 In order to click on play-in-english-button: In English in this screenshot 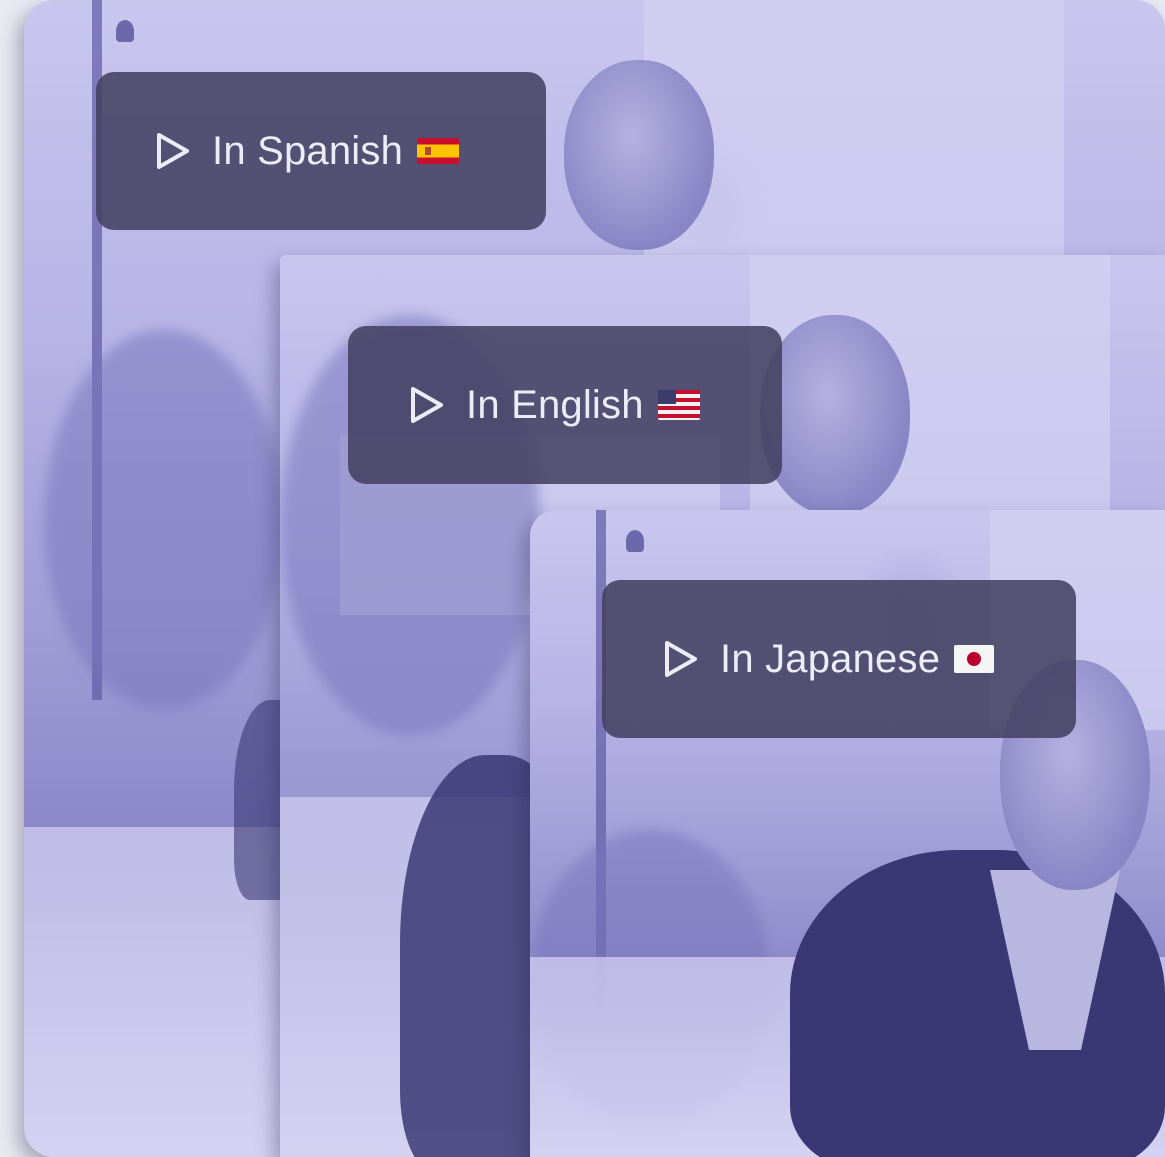, I will do `click(565, 405)`.